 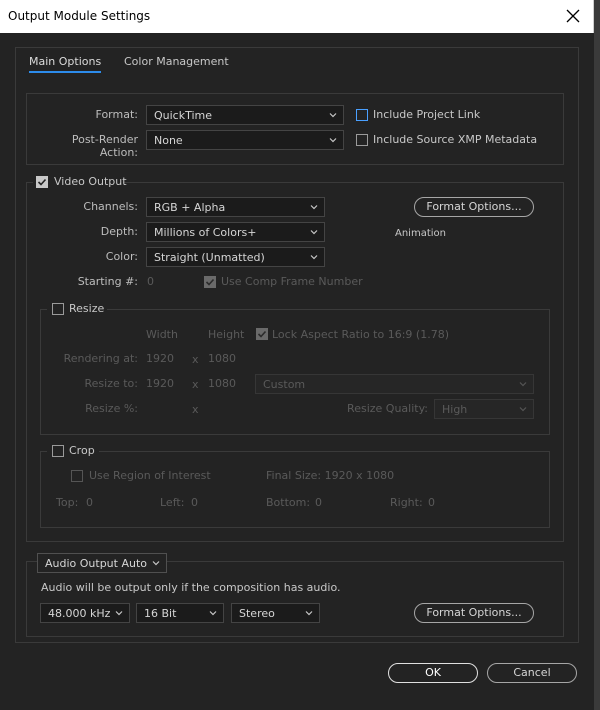 What do you see at coordinates (104, 146) in the screenshot?
I see `post-render-label: Post-Render Action:` at bounding box center [104, 146].